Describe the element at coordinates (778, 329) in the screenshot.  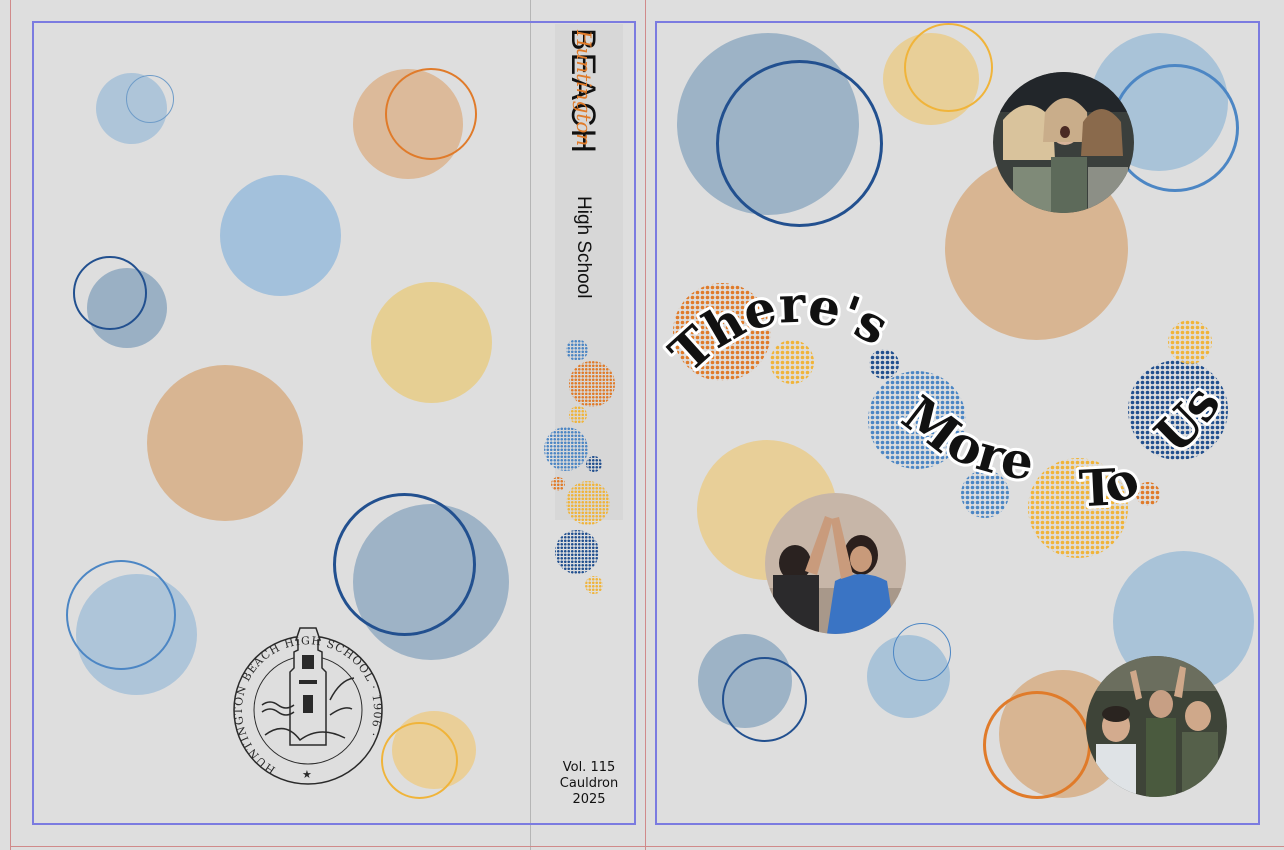
I see `title-line-1: There's` at that location.